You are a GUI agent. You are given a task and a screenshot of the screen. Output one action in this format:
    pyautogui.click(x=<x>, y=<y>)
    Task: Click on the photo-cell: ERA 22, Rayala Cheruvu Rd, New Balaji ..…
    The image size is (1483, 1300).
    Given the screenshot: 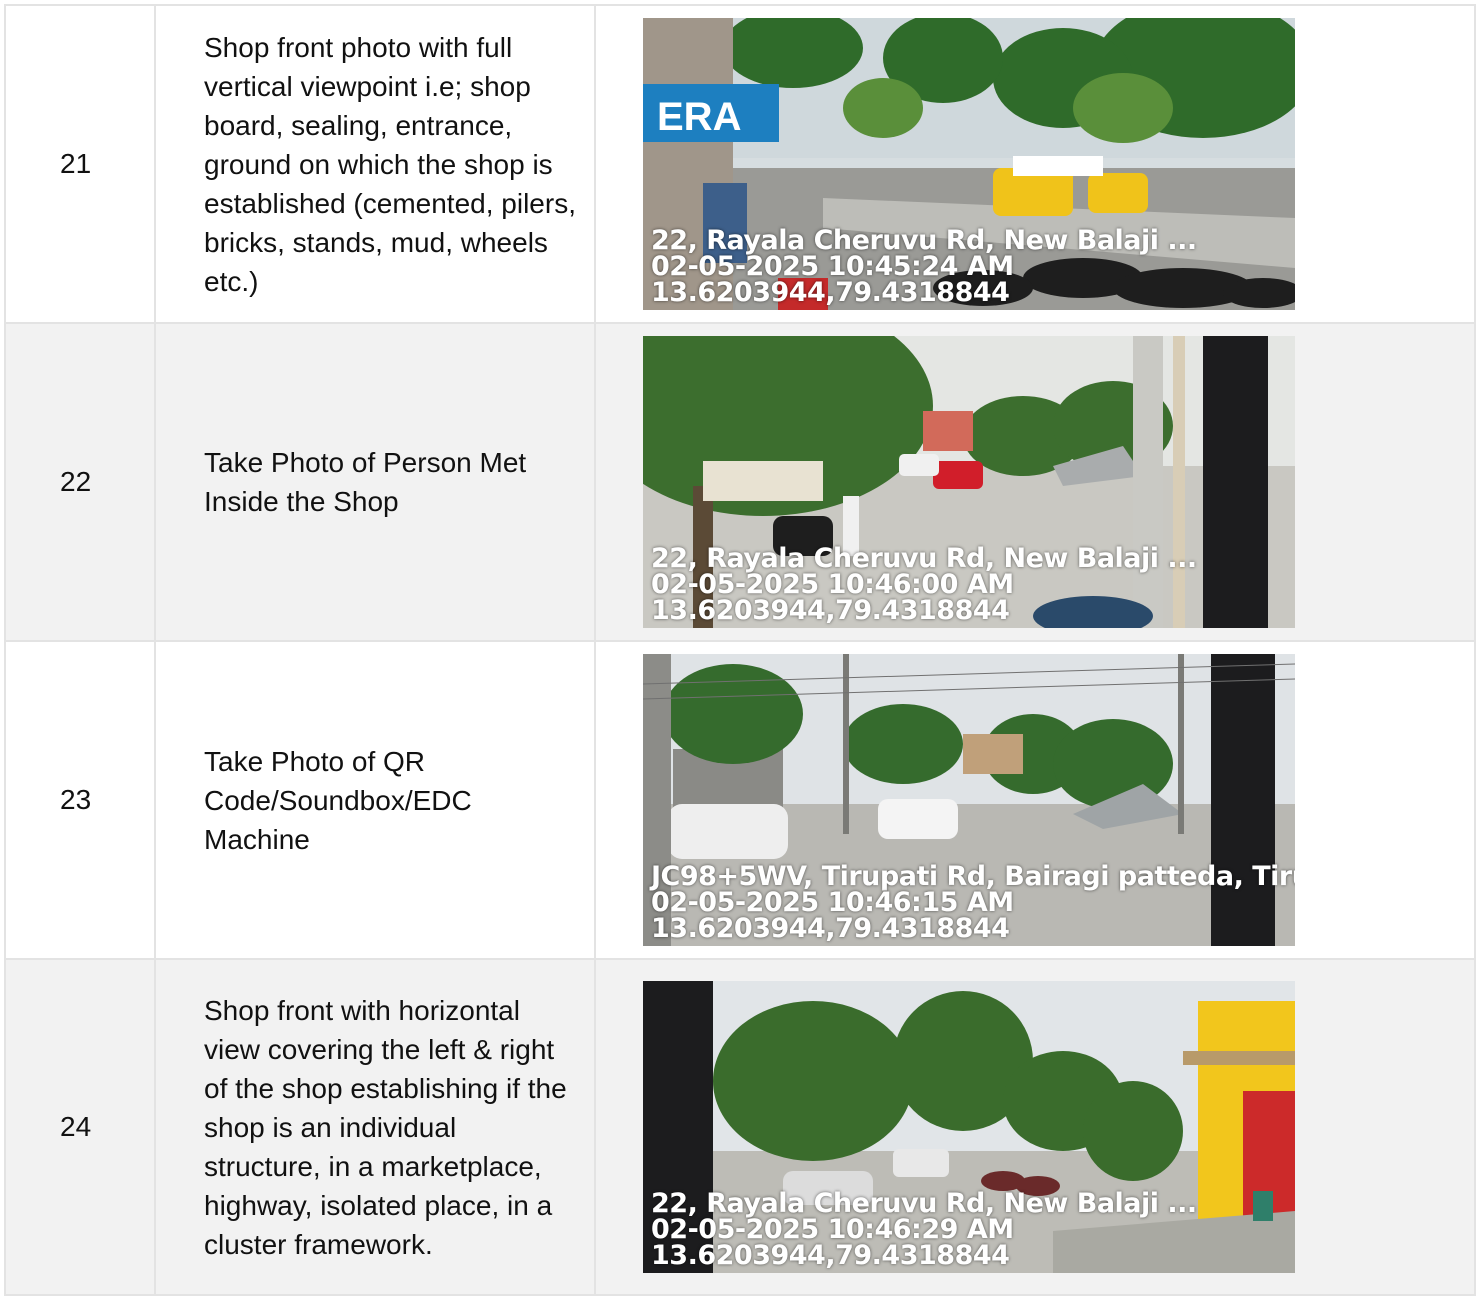 What is the action you would take?
    pyautogui.click(x=1035, y=164)
    